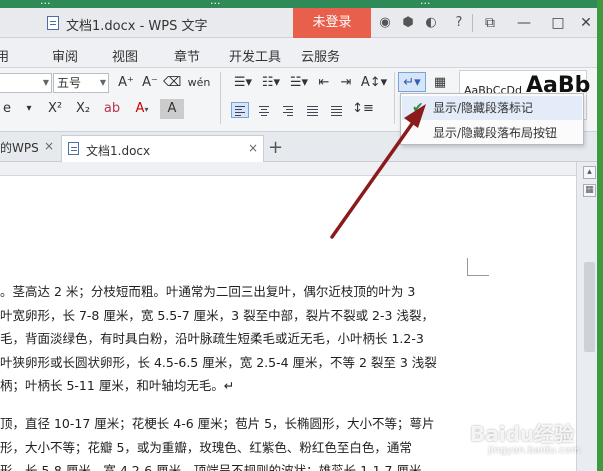 This screenshot has width=603, height=471. Describe the element at coordinates (7, 109) in the screenshot. I see `strikethrough-icon: e` at that location.